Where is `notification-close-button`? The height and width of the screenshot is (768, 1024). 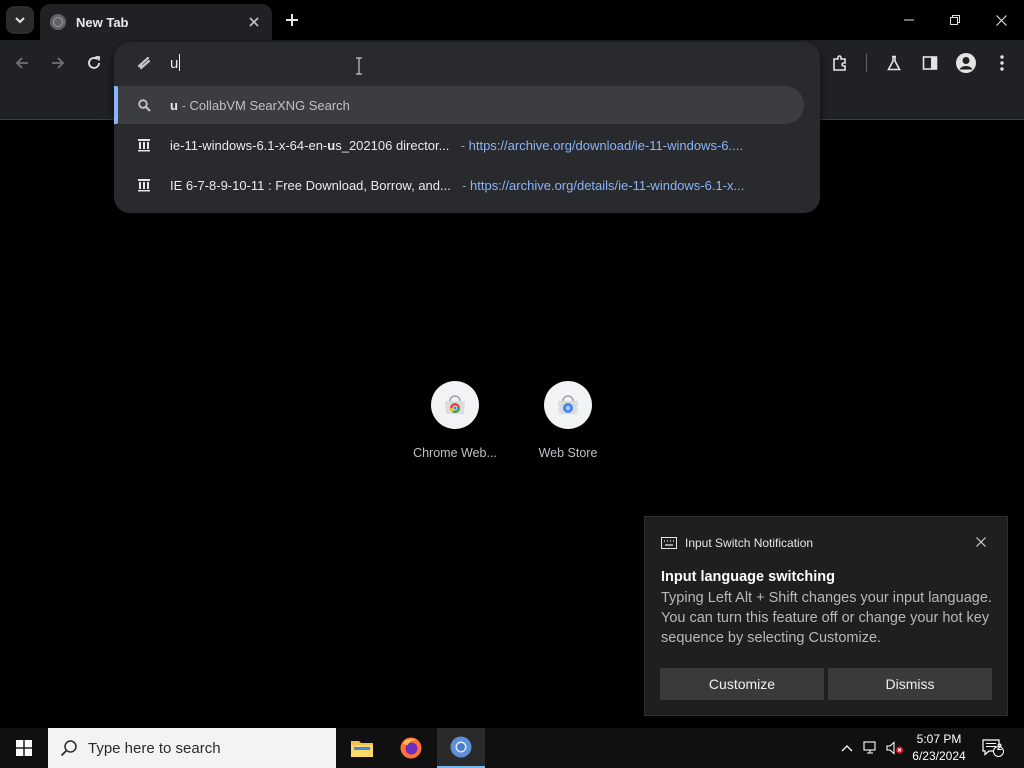
notification-close-button is located at coordinates (981, 542).